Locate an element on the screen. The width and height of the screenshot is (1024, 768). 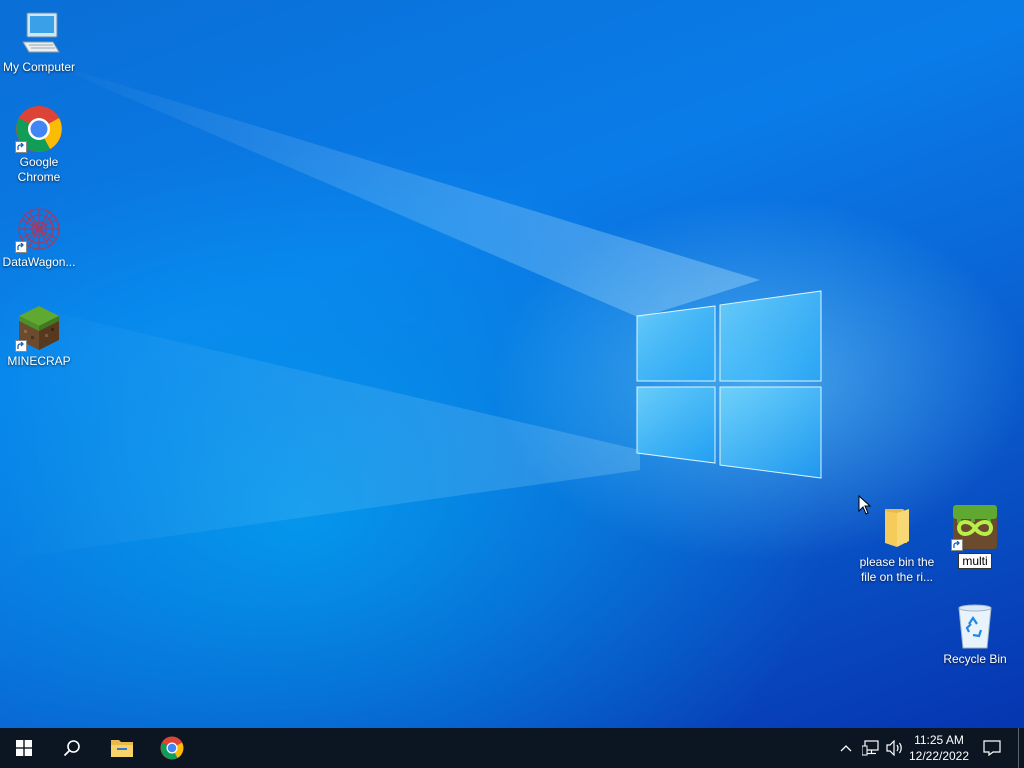
tray-clock: 11:25 AM 12/22/2022 is located at coordinates (939, 748).